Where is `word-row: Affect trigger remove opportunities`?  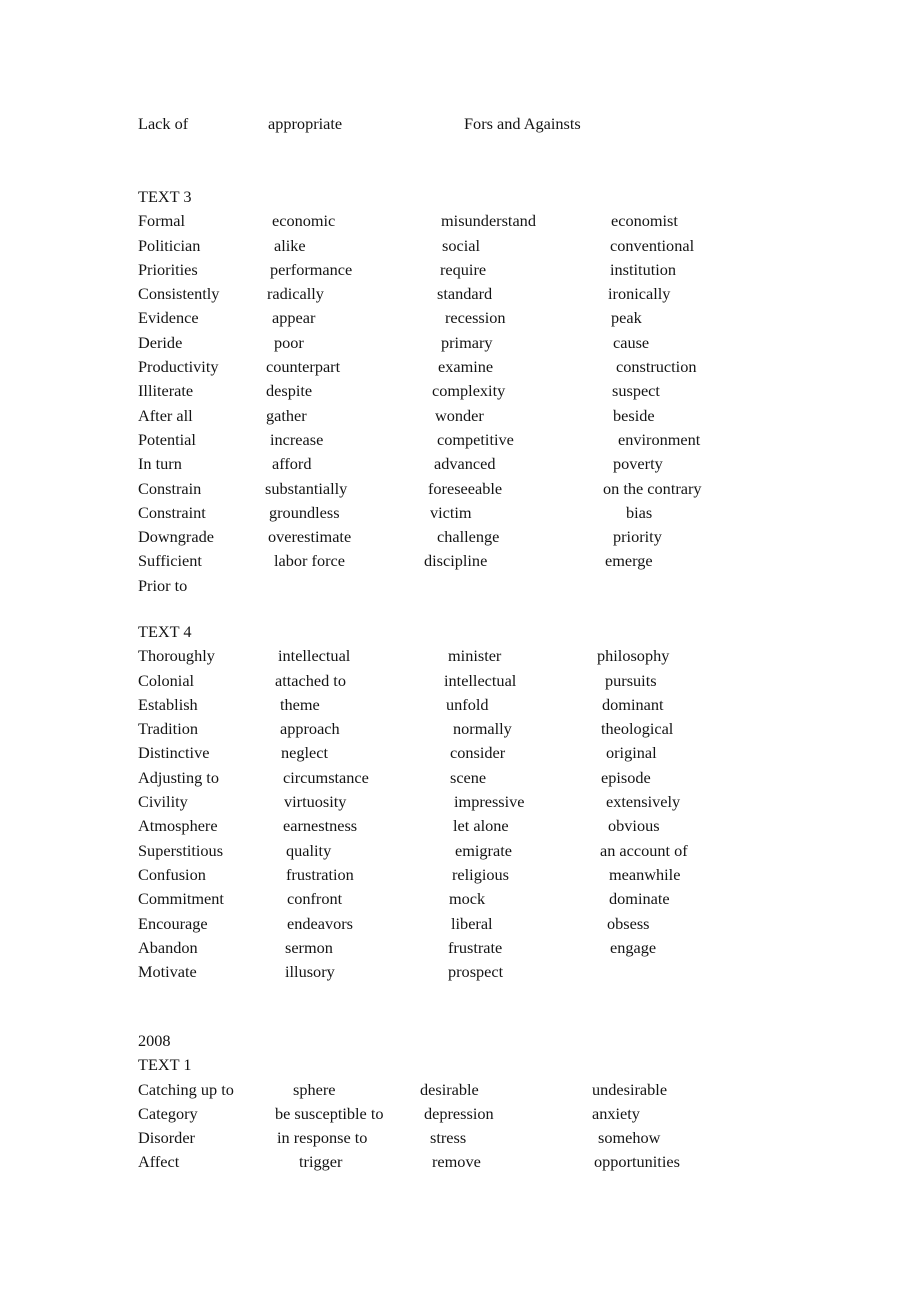
word-row: Affect trigger remove opportunities is located at coordinates (460, 1162).